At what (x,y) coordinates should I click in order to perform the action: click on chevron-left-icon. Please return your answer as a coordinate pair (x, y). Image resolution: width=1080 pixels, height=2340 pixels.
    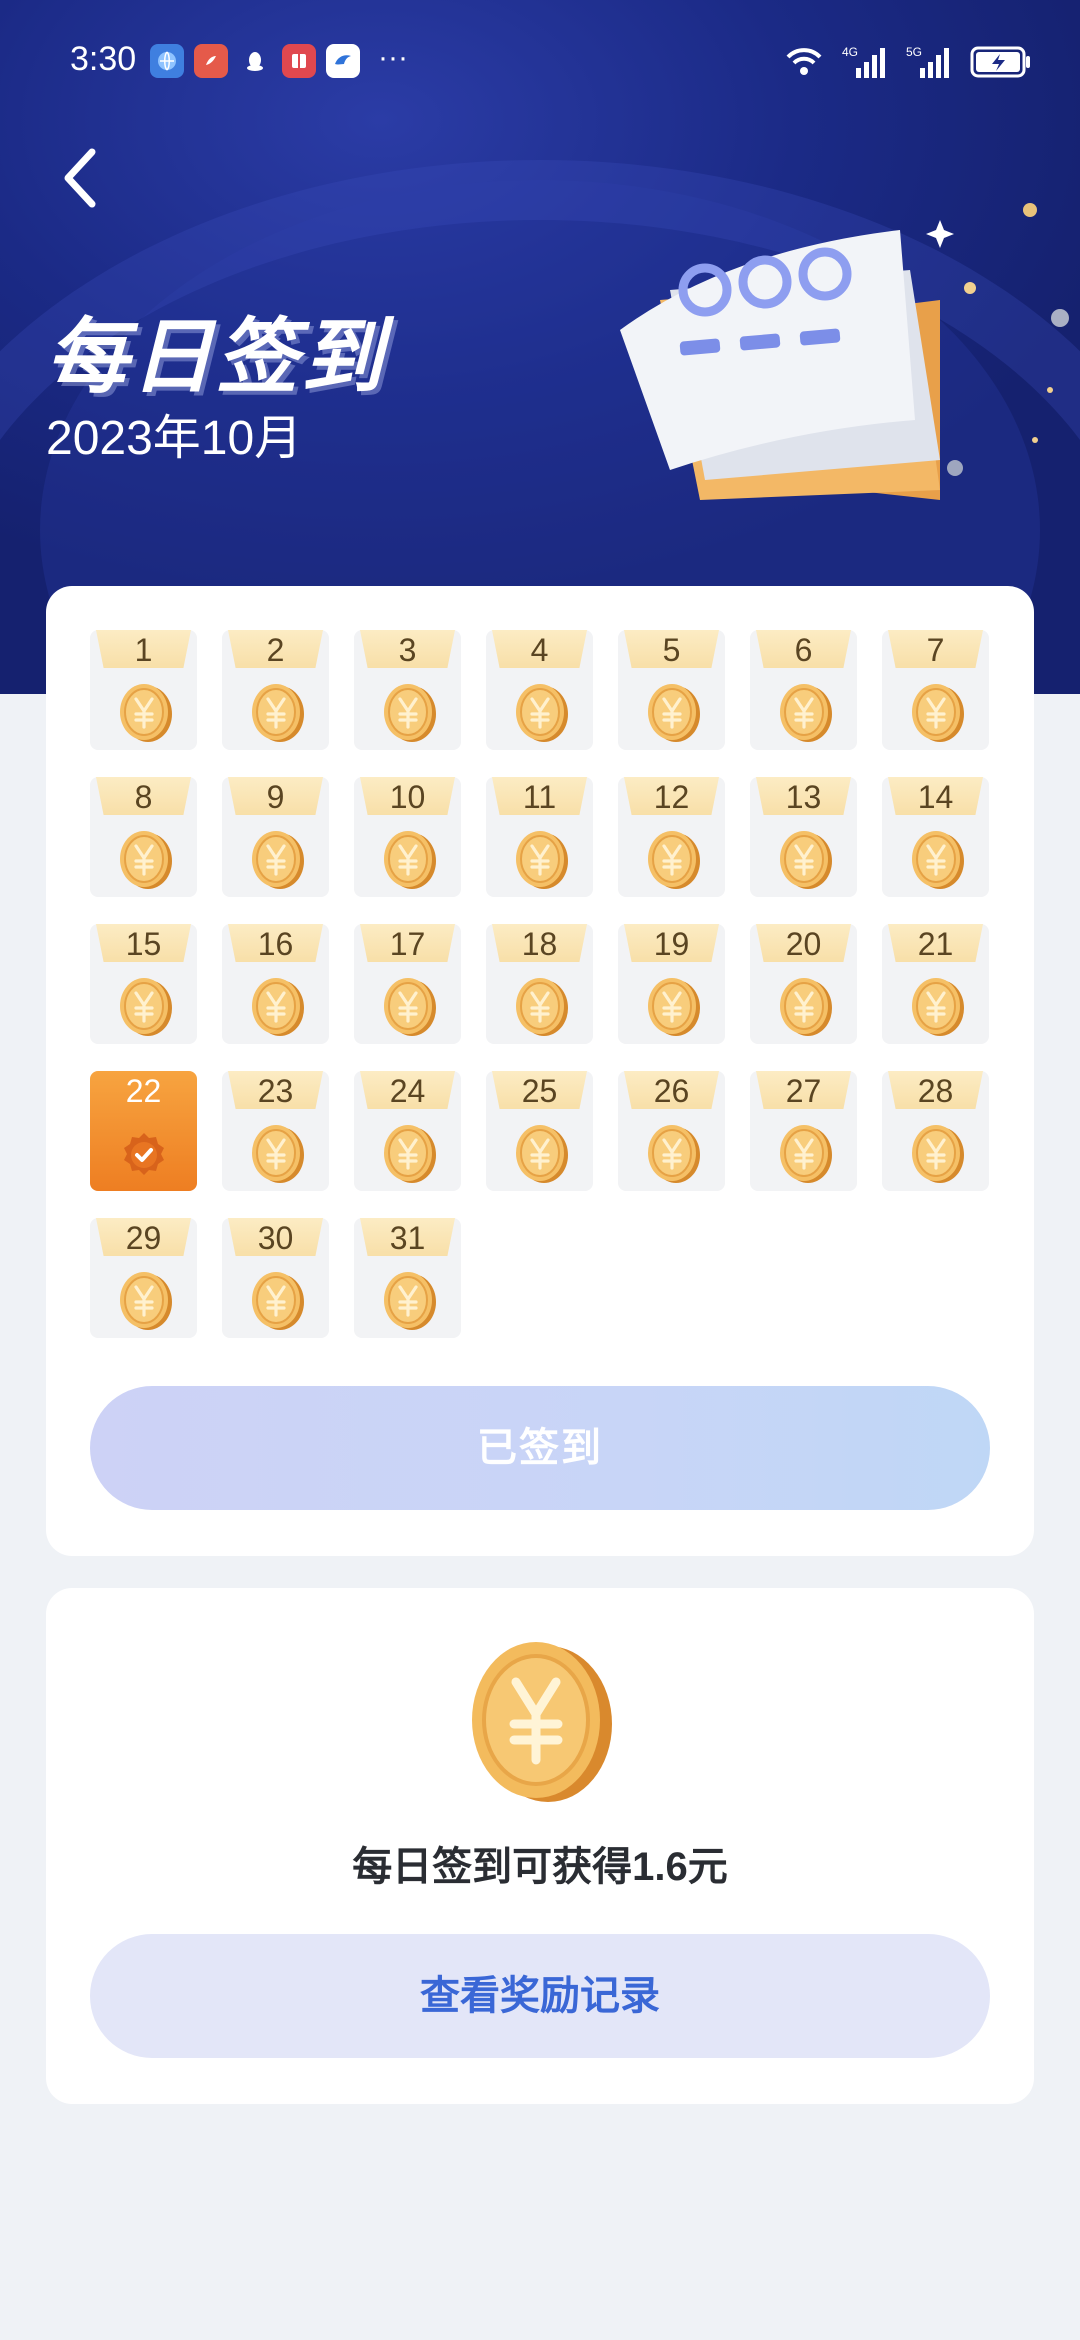
    Looking at the image, I should click on (80, 178).